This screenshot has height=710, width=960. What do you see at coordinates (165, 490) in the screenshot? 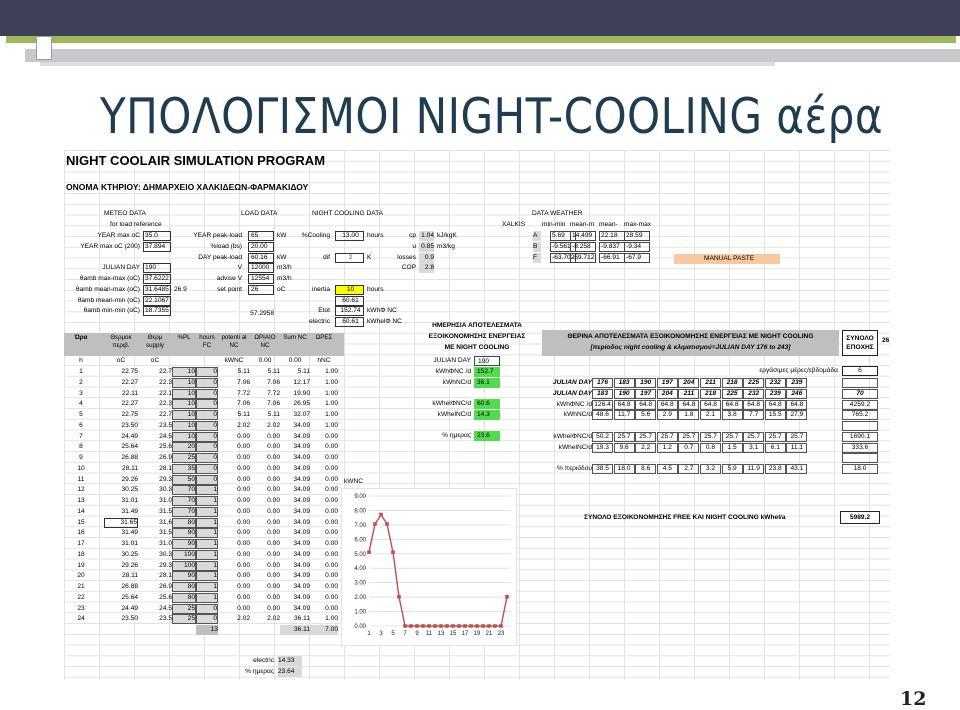
I see `hourly-cell: 30.3` at bounding box center [165, 490].